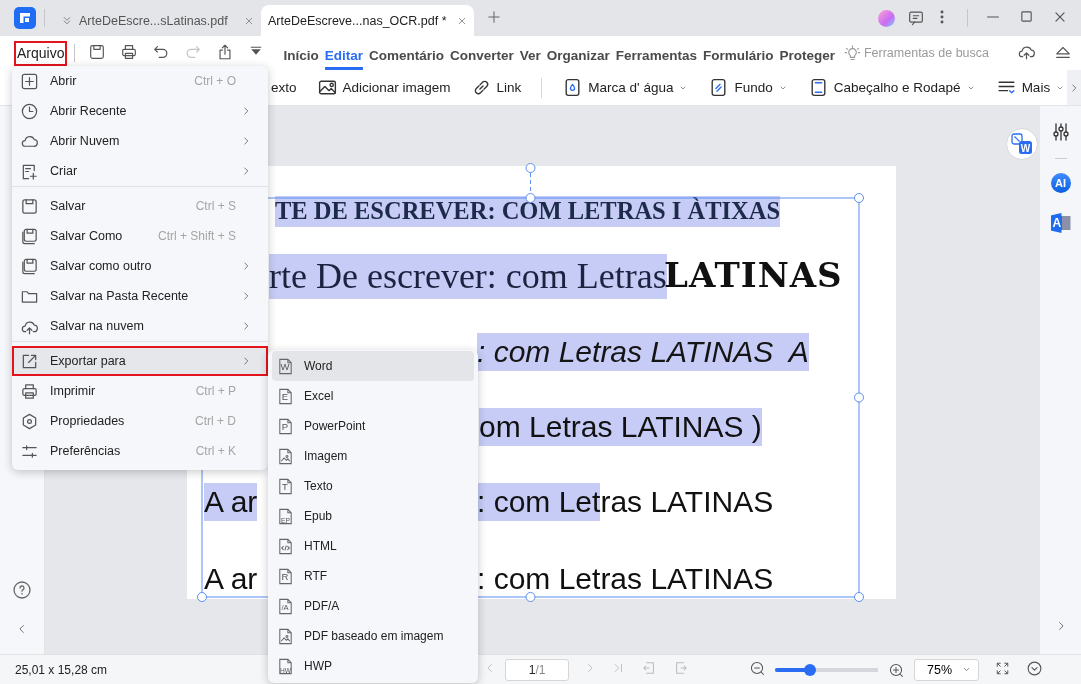 Image resolution: width=1081 pixels, height=684 pixels. I want to click on ribbon-tab: Formulário, so click(738, 53).